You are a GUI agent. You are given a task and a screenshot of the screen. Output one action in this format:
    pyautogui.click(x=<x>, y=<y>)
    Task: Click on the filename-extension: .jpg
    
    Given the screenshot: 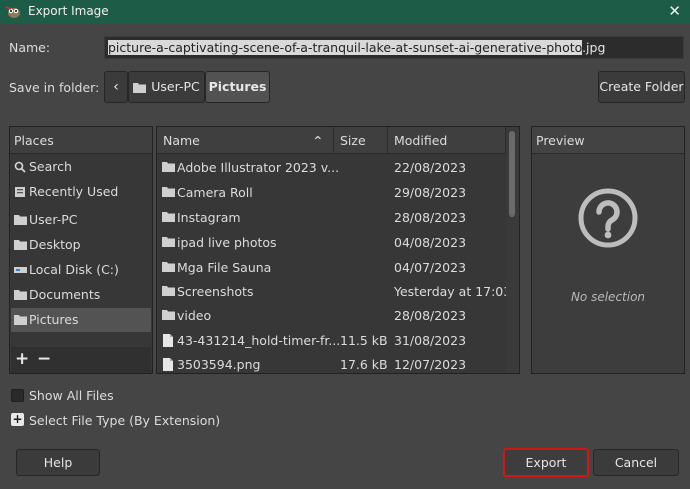 What is the action you would take?
    pyautogui.click(x=594, y=47)
    